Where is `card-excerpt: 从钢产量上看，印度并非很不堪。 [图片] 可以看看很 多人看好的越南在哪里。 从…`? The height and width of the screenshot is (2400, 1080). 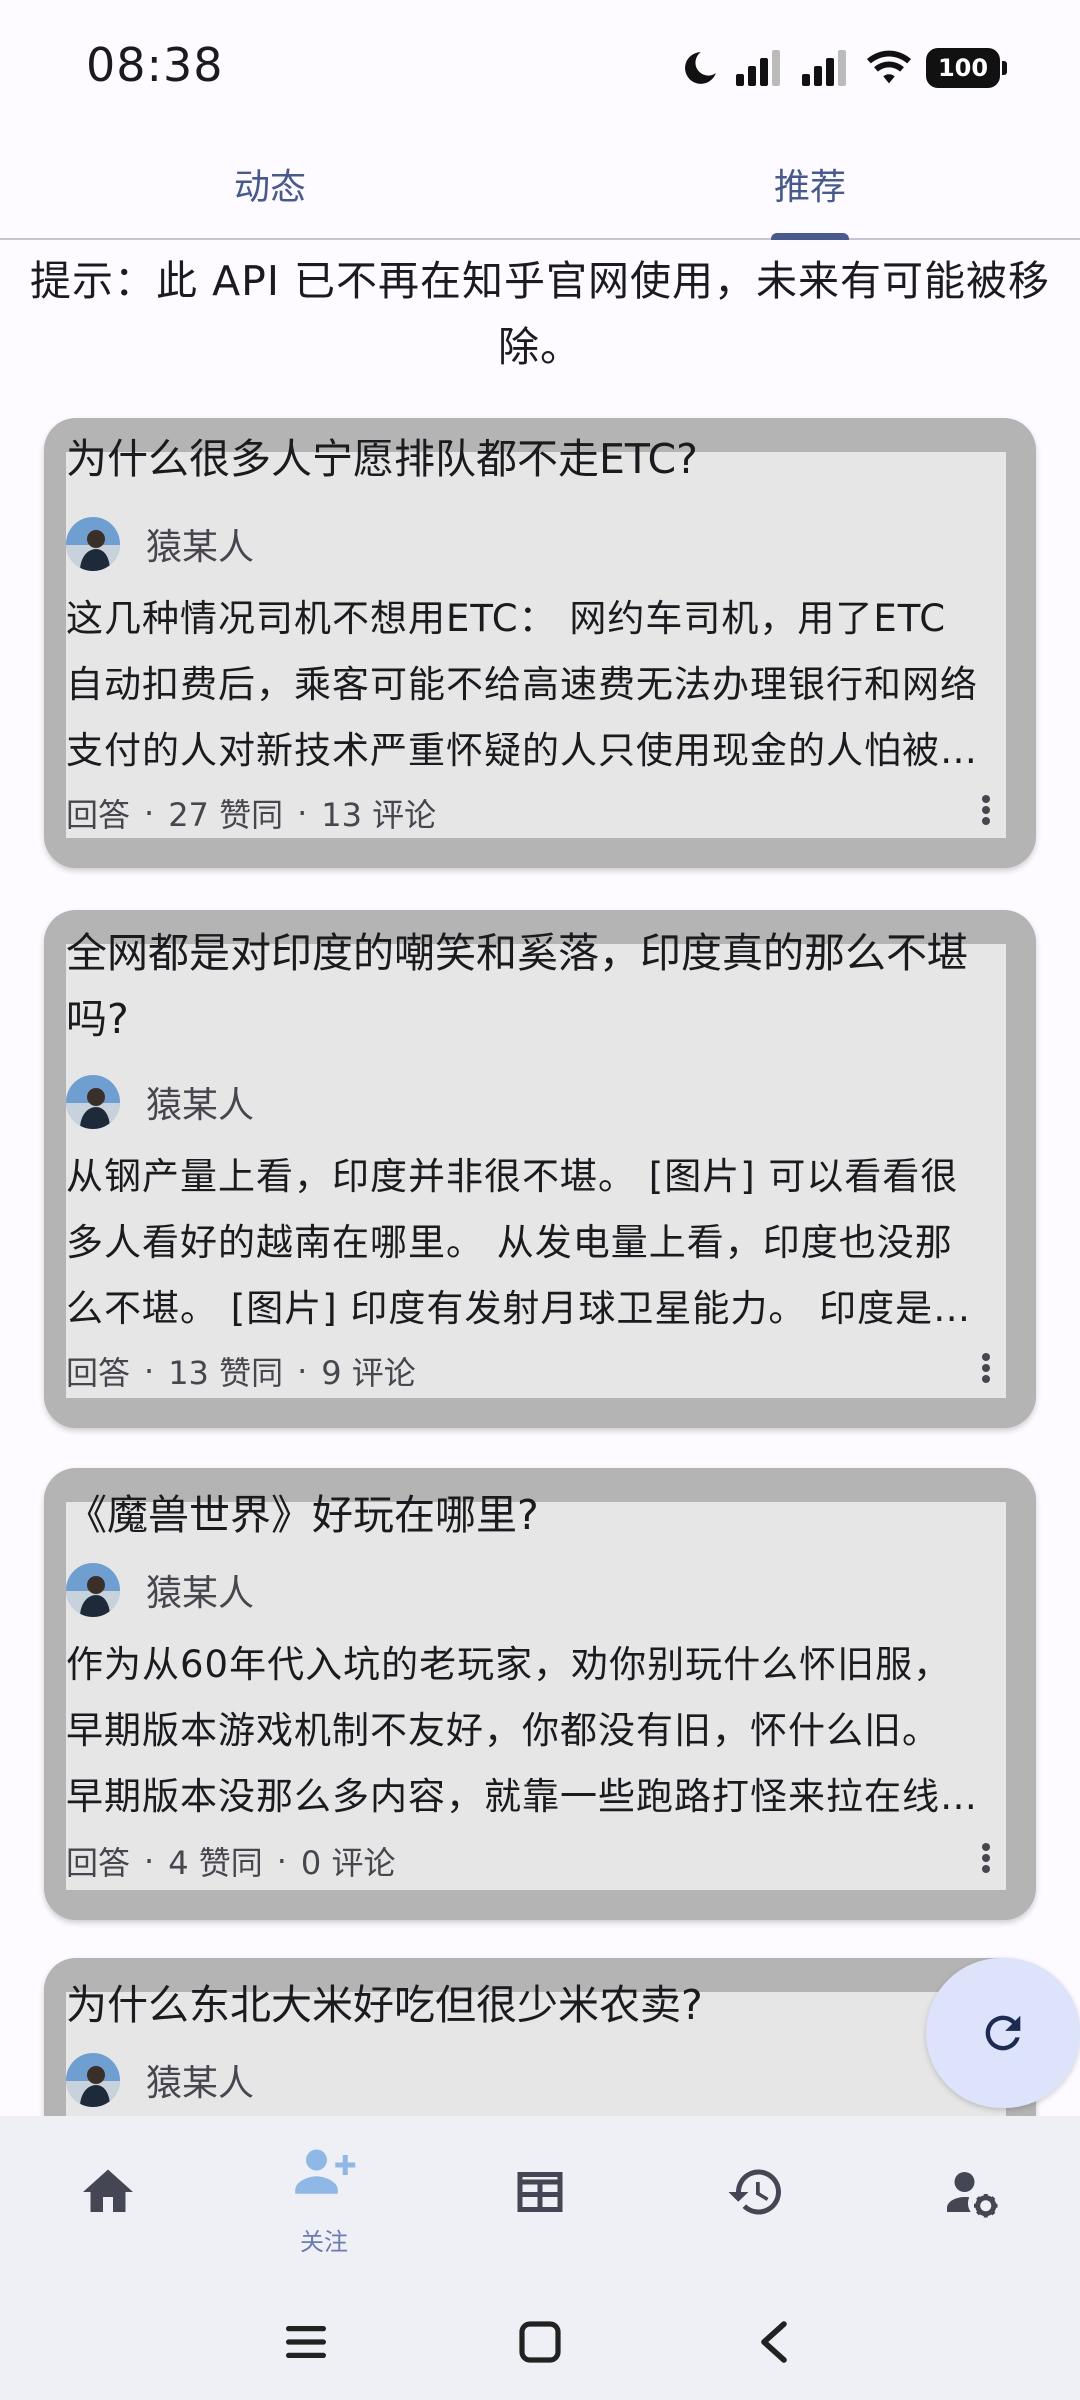 card-excerpt: 从钢产量上看，印度并非很不堪。 [图片] 可以看看很 多人看好的越南在哪里。 从… is located at coordinates (540, 1243).